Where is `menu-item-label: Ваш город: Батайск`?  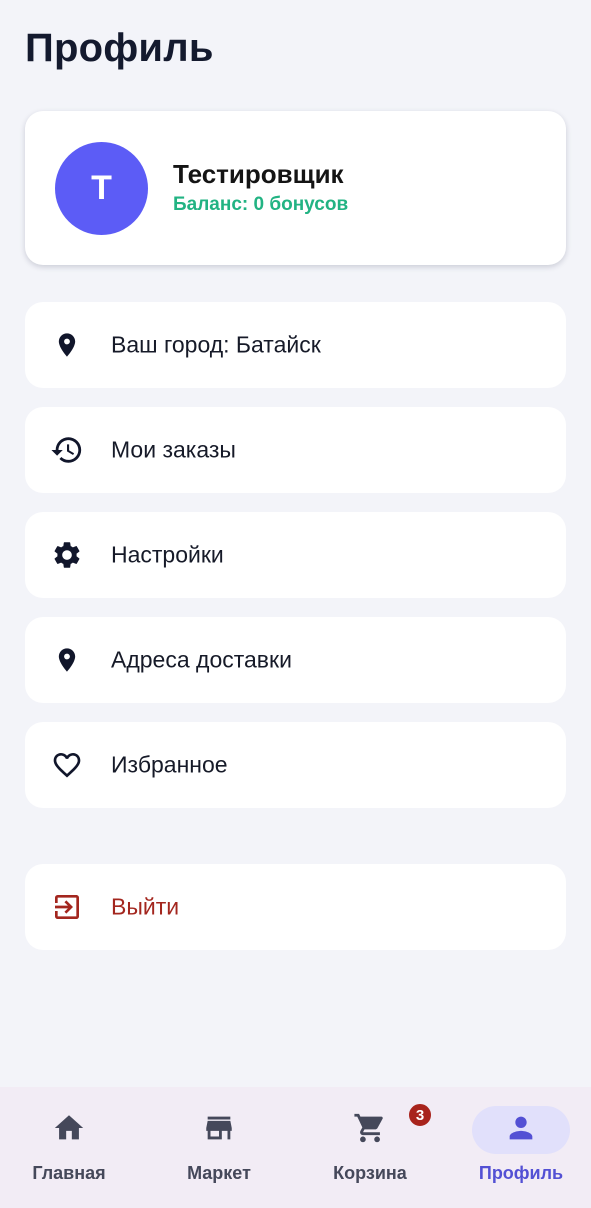 menu-item-label: Ваш город: Батайск is located at coordinates (216, 344).